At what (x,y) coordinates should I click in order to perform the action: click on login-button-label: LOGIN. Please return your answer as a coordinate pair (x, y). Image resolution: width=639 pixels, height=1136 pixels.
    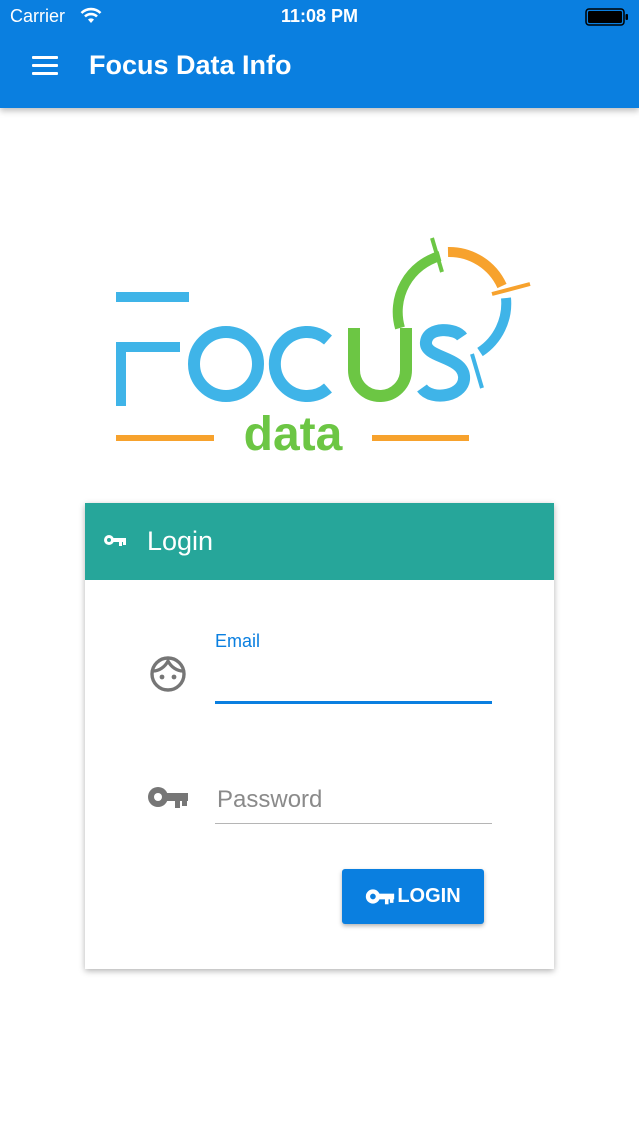
    Looking at the image, I should click on (429, 896).